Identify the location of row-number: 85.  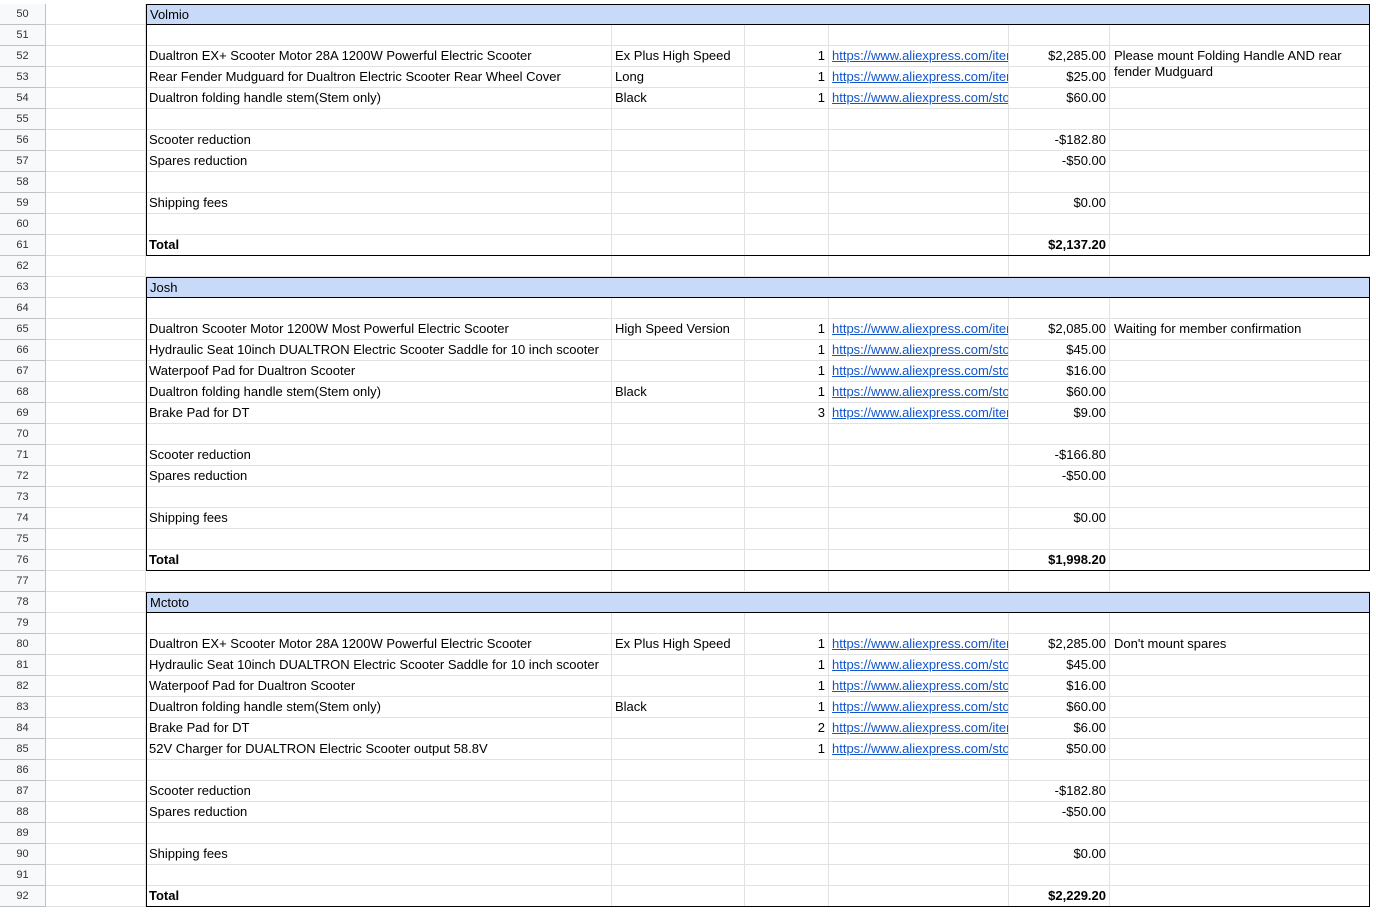
(23, 749).